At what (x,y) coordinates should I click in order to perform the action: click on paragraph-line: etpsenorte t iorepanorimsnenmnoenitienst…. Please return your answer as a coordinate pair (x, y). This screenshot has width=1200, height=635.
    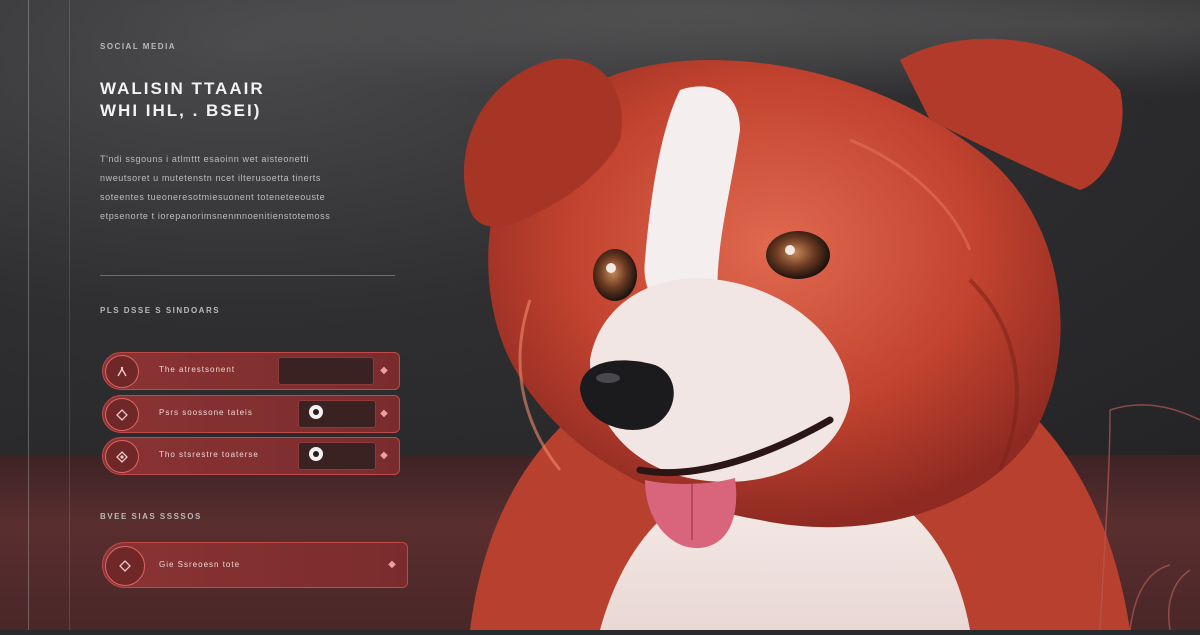
    Looking at the image, I should click on (215, 216).